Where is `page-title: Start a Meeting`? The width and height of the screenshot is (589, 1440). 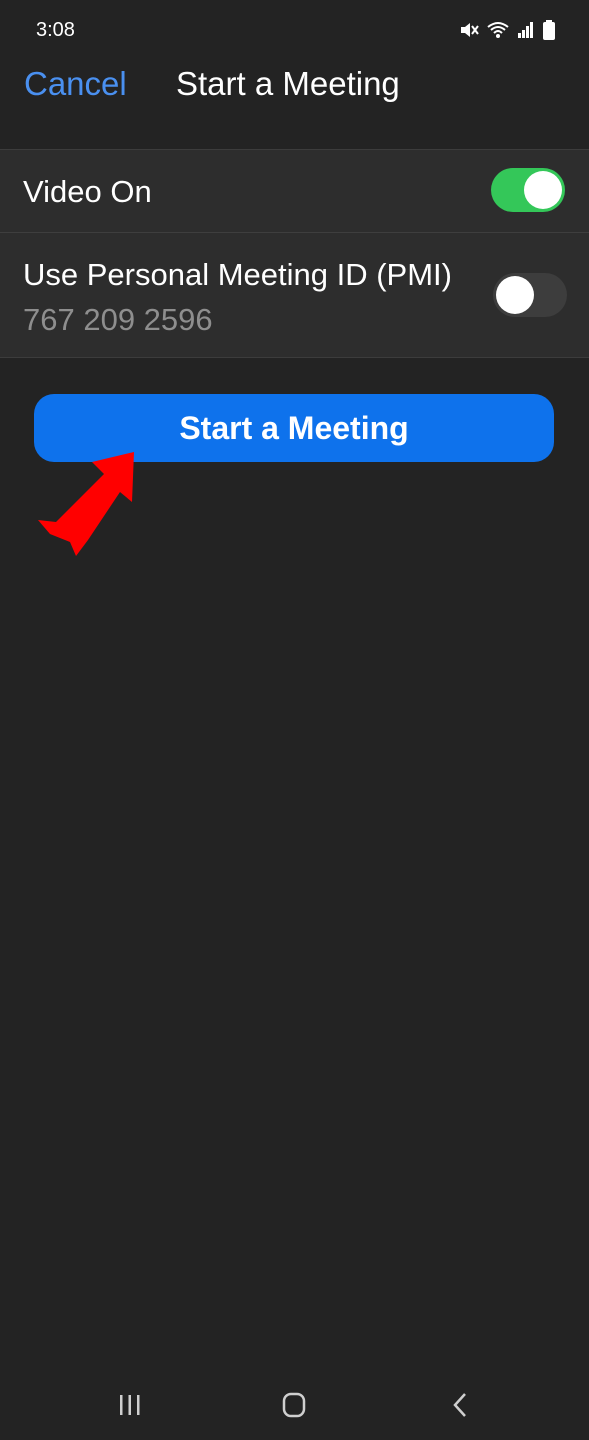 page-title: Start a Meeting is located at coordinates (288, 83).